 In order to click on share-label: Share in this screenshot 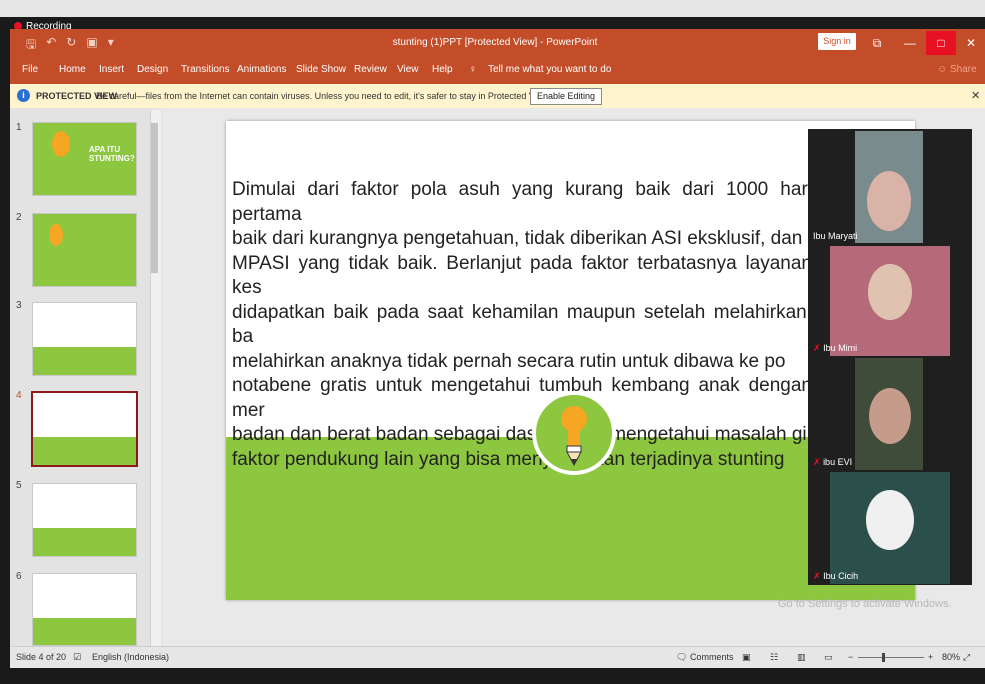, I will do `click(963, 69)`.